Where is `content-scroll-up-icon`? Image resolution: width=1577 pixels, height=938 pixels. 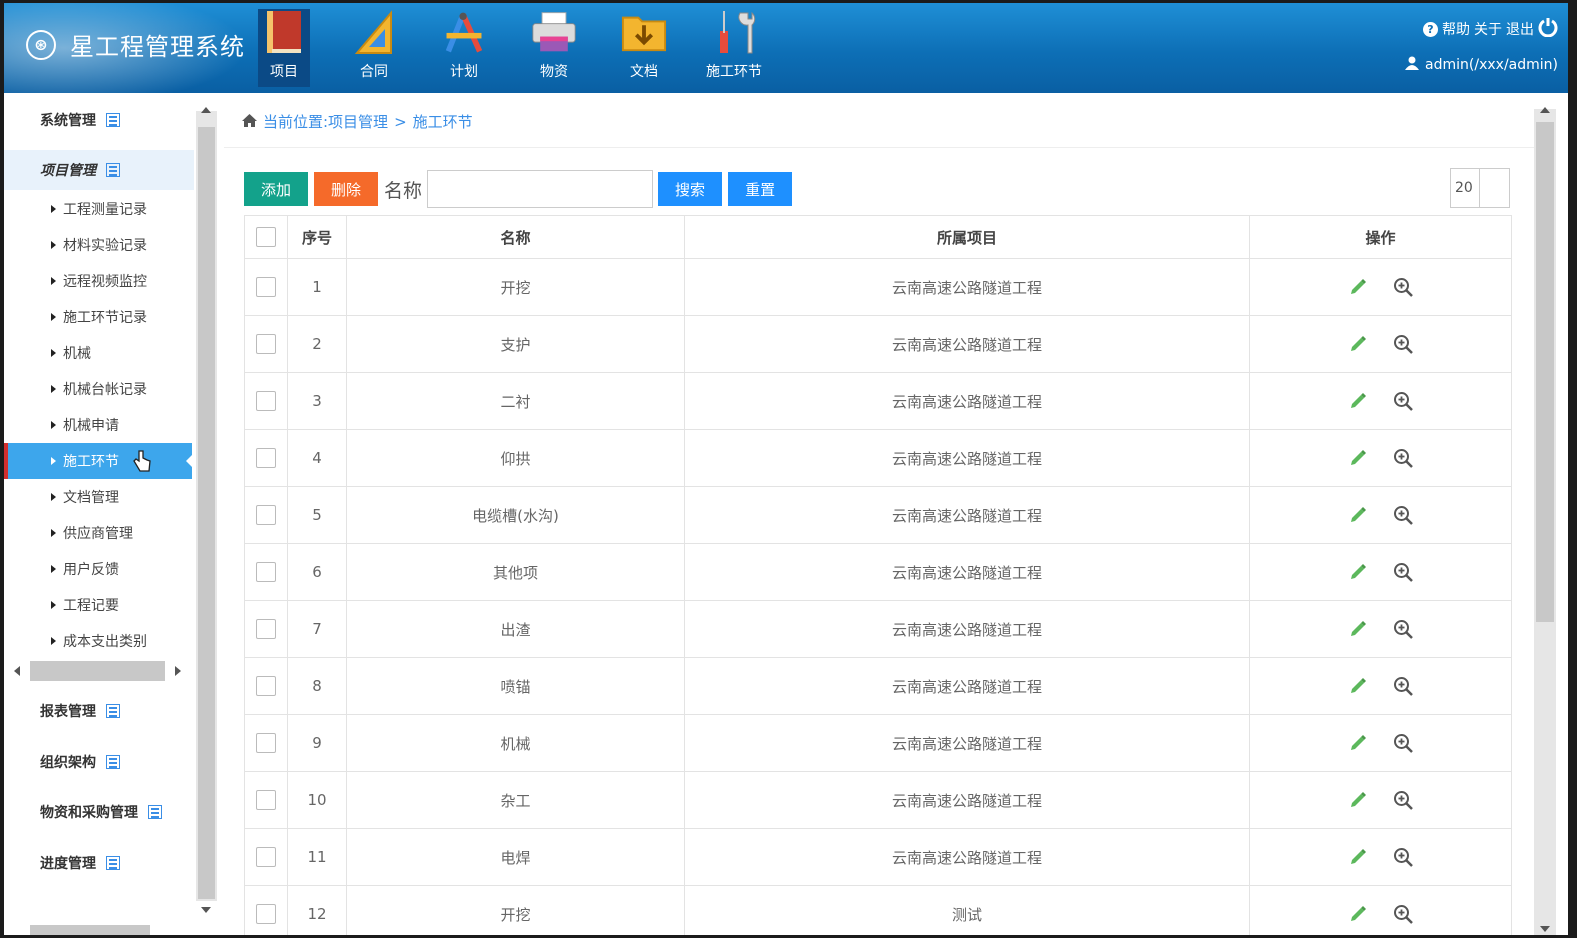
content-scroll-up-icon is located at coordinates (1545, 110).